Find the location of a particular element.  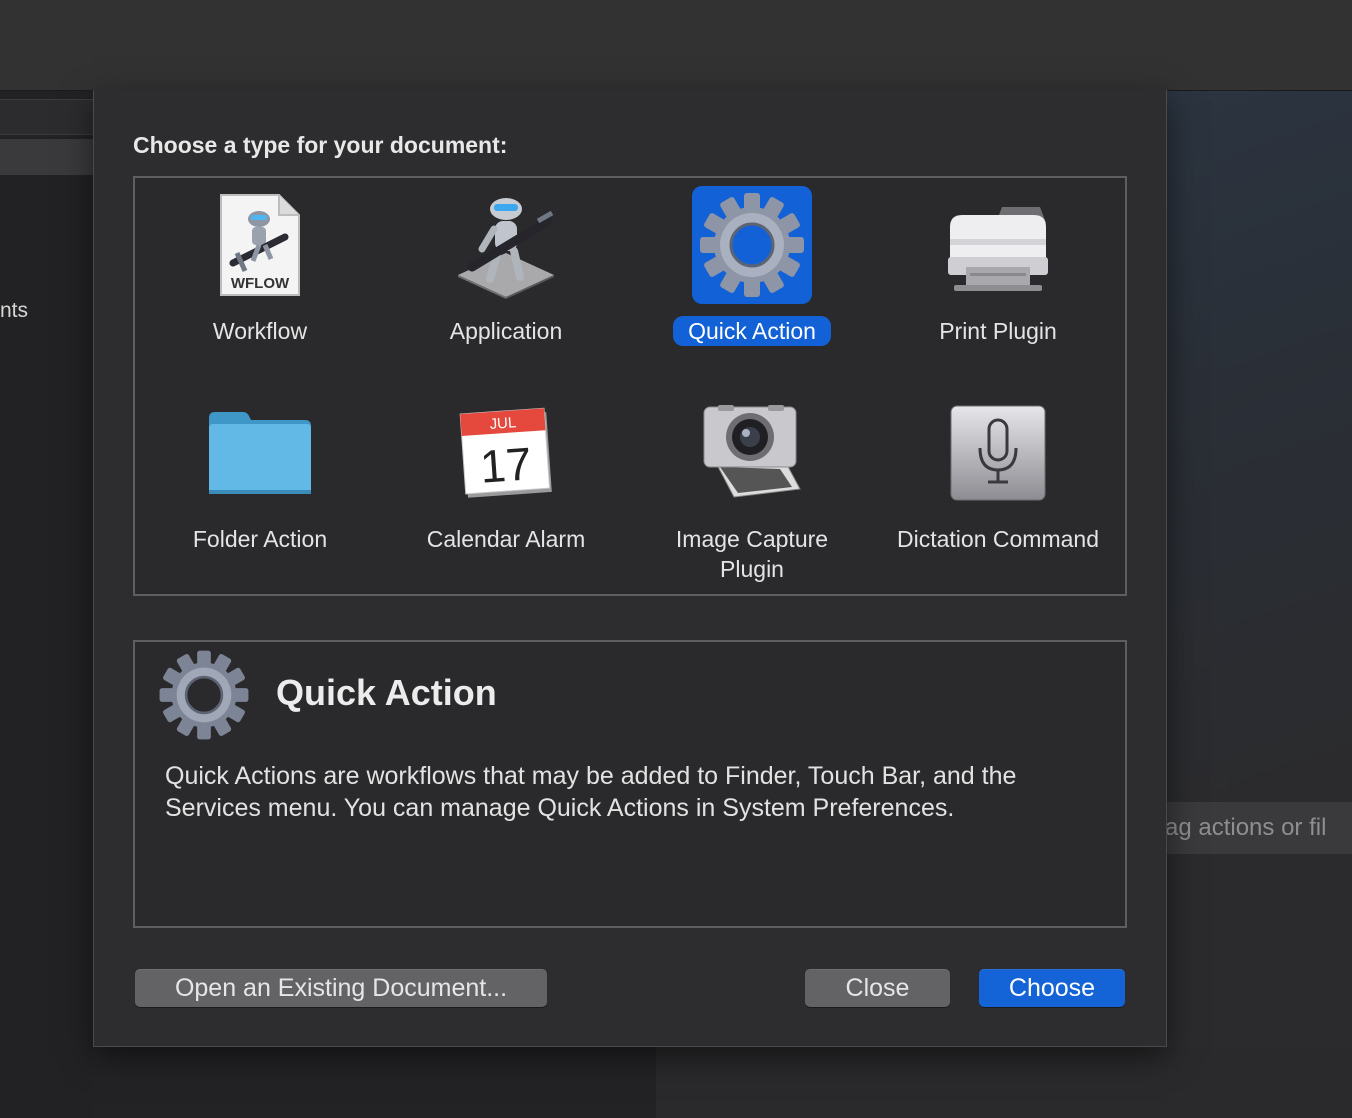

choose-button: Choose is located at coordinates (1052, 988).